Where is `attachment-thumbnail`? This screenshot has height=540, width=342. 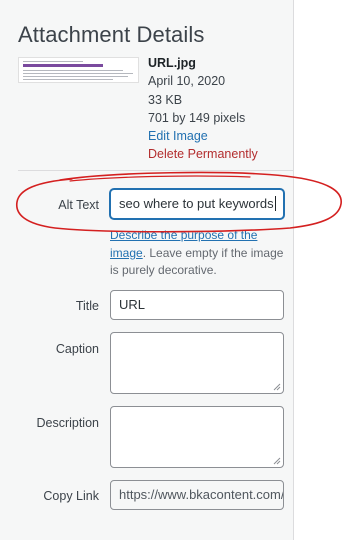
attachment-thumbnail is located at coordinates (78, 70).